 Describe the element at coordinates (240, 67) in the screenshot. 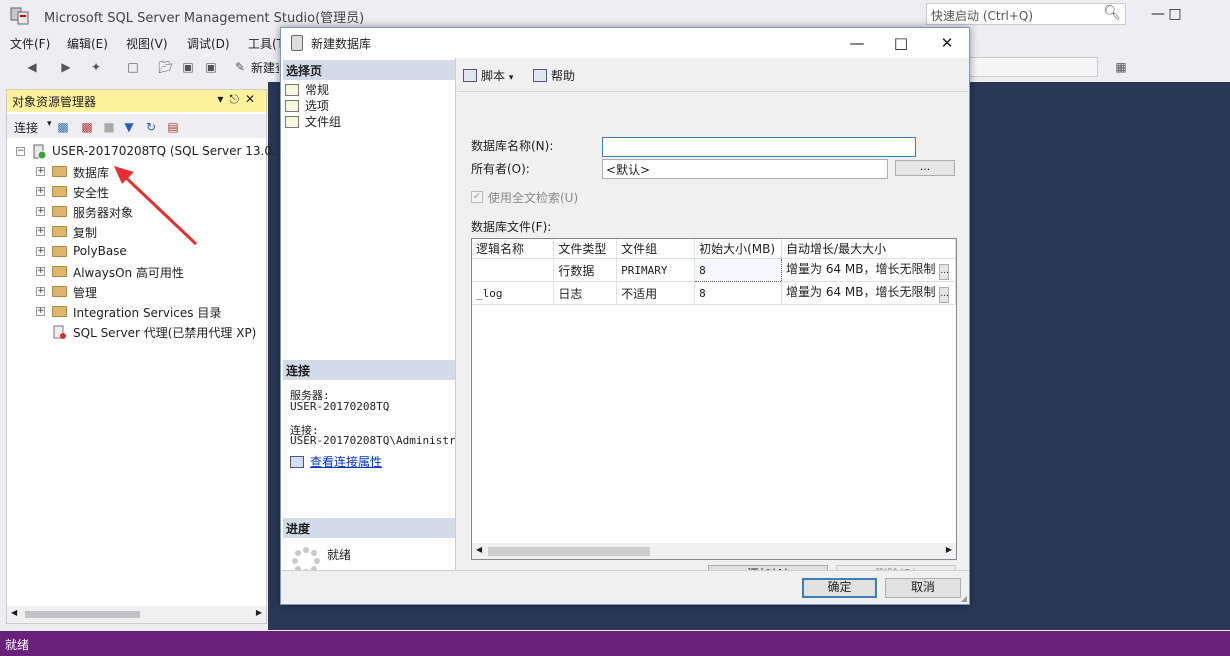

I see `new-query-icon: ✎` at that location.